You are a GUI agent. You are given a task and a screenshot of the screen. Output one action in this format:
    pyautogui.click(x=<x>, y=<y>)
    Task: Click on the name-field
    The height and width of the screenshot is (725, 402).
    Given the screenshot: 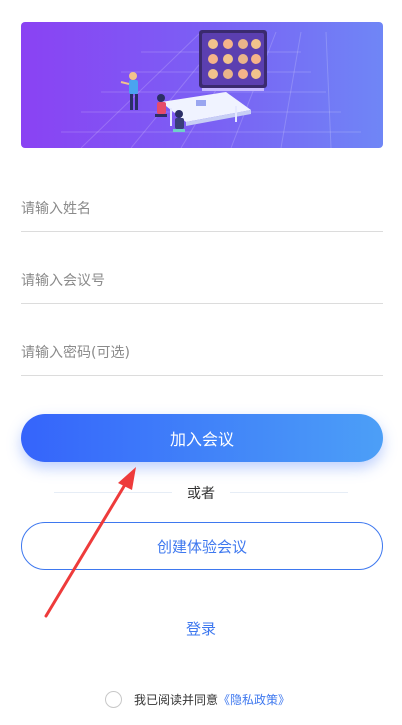 What is the action you would take?
    pyautogui.click(x=202, y=209)
    